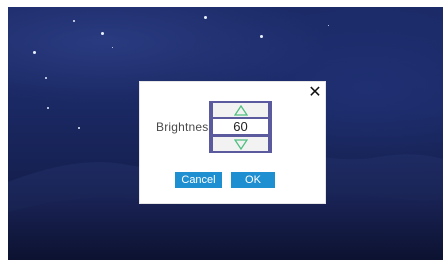  I want to click on brightness-value: 60, so click(240, 126).